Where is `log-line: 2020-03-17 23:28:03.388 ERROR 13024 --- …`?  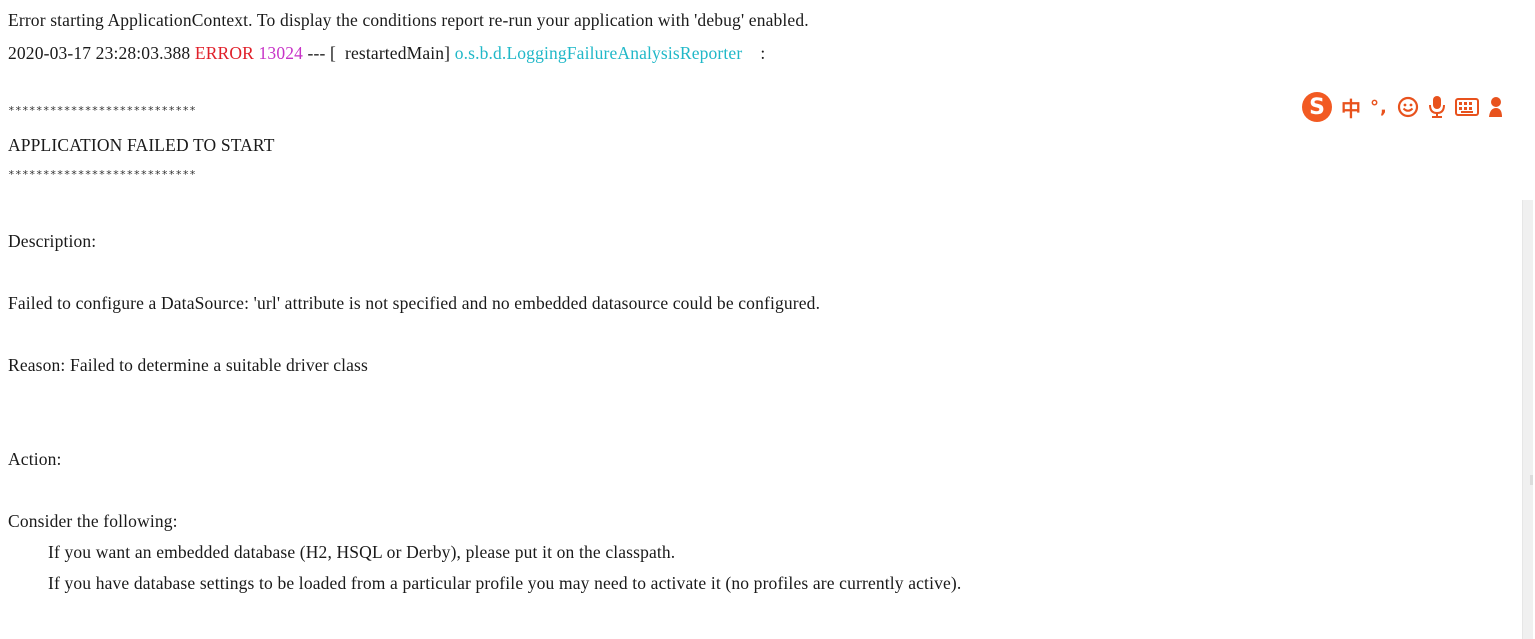
log-line: 2020-03-17 23:28:03.388 ERROR 13024 --- … is located at coordinates (386, 53).